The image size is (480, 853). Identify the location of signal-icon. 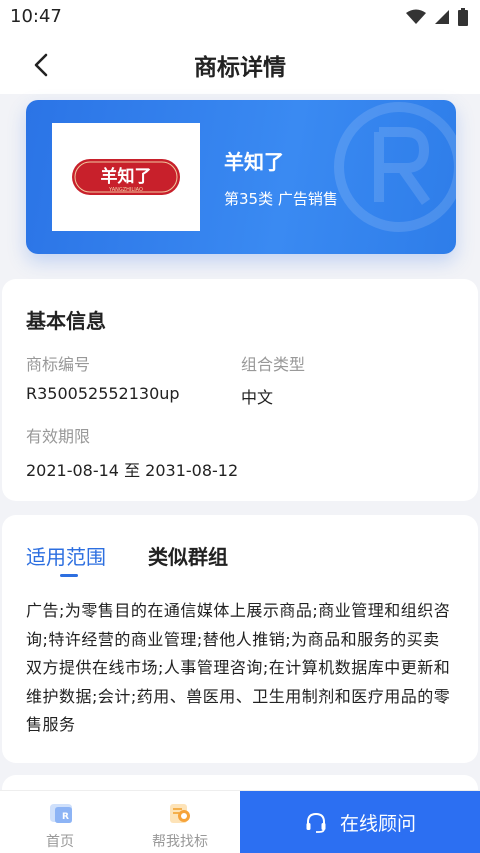
(442, 17).